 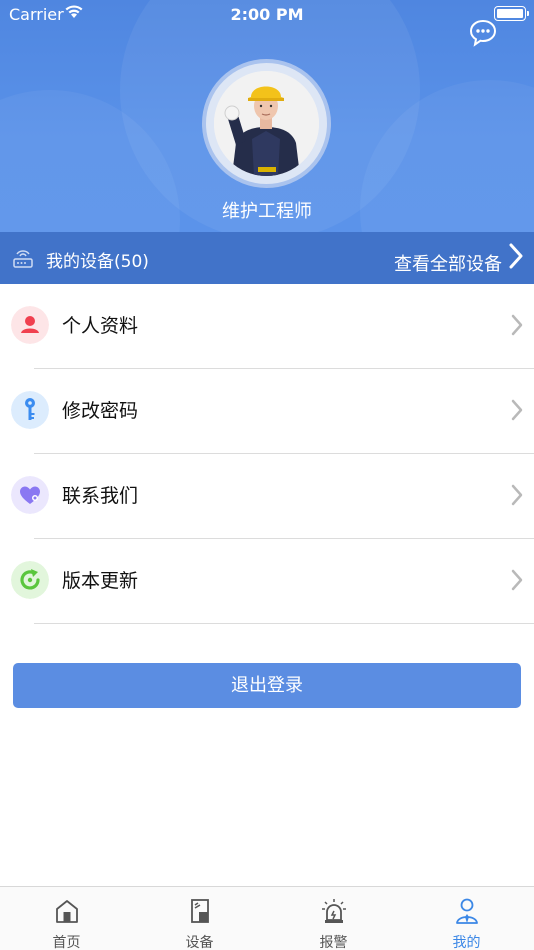 I want to click on tab-devices: 设备, so click(x=199, y=918).